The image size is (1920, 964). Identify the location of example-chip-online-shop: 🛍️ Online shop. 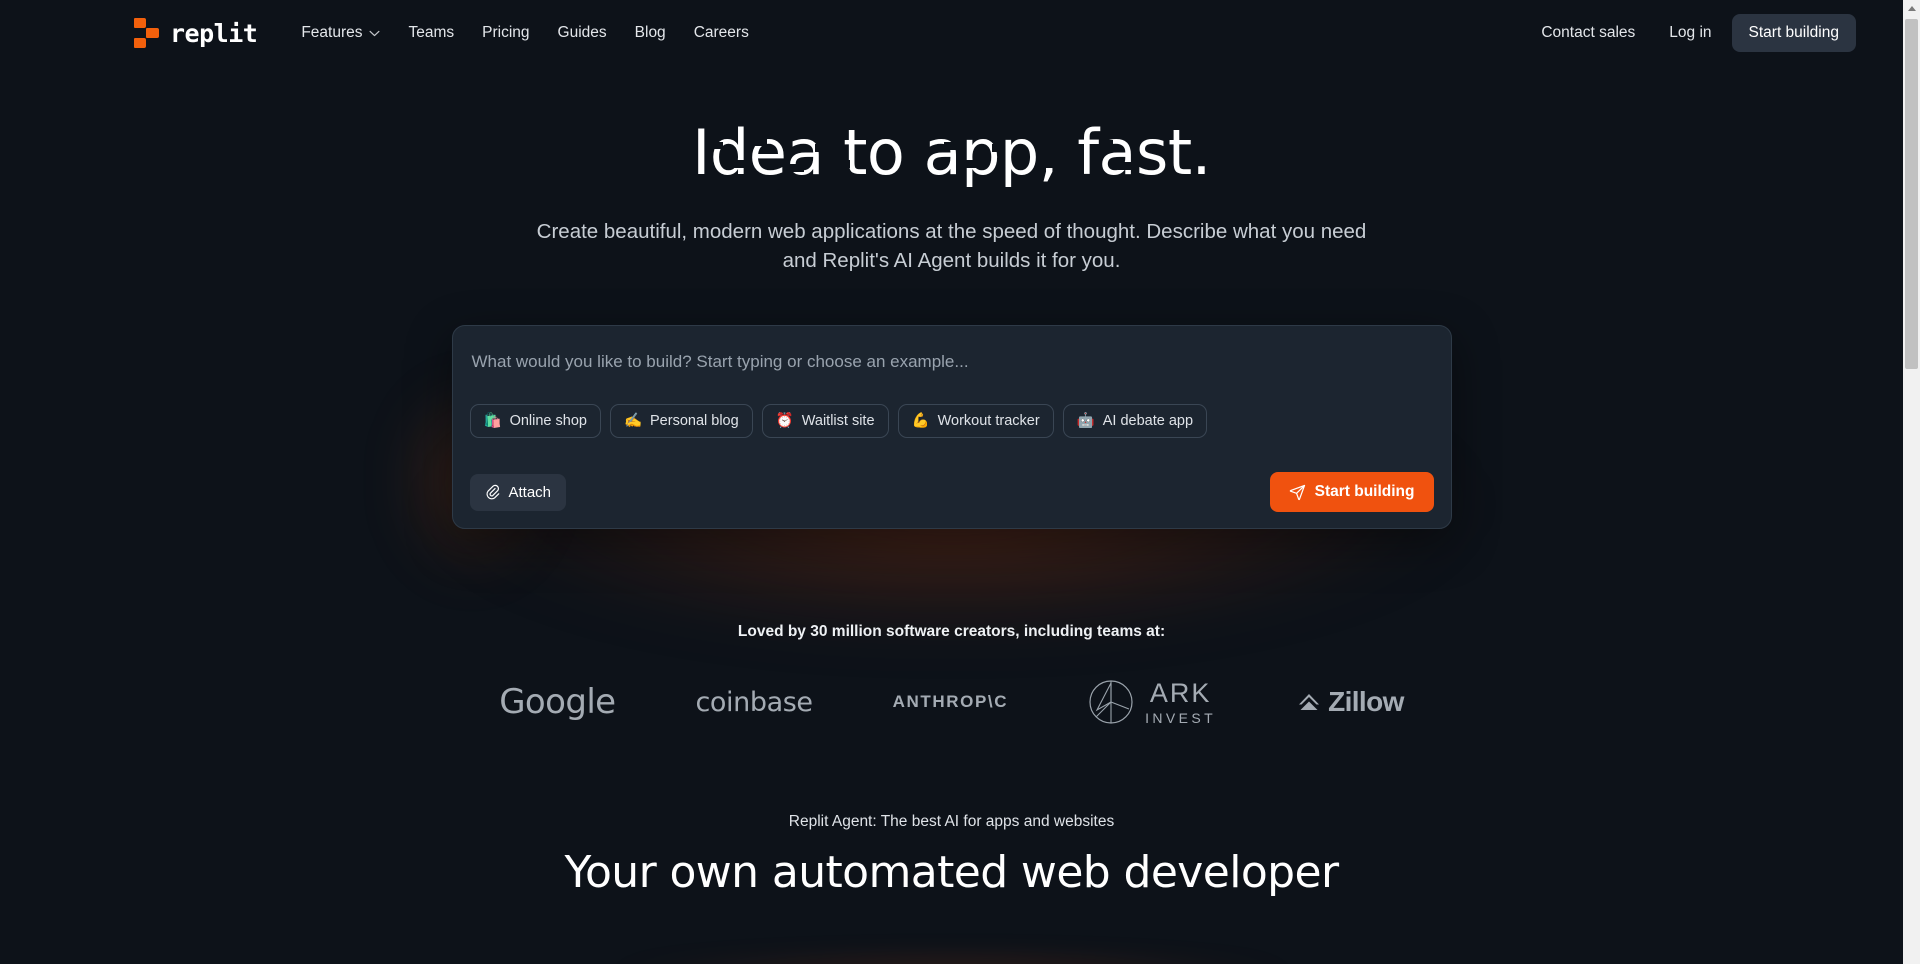
(535, 421).